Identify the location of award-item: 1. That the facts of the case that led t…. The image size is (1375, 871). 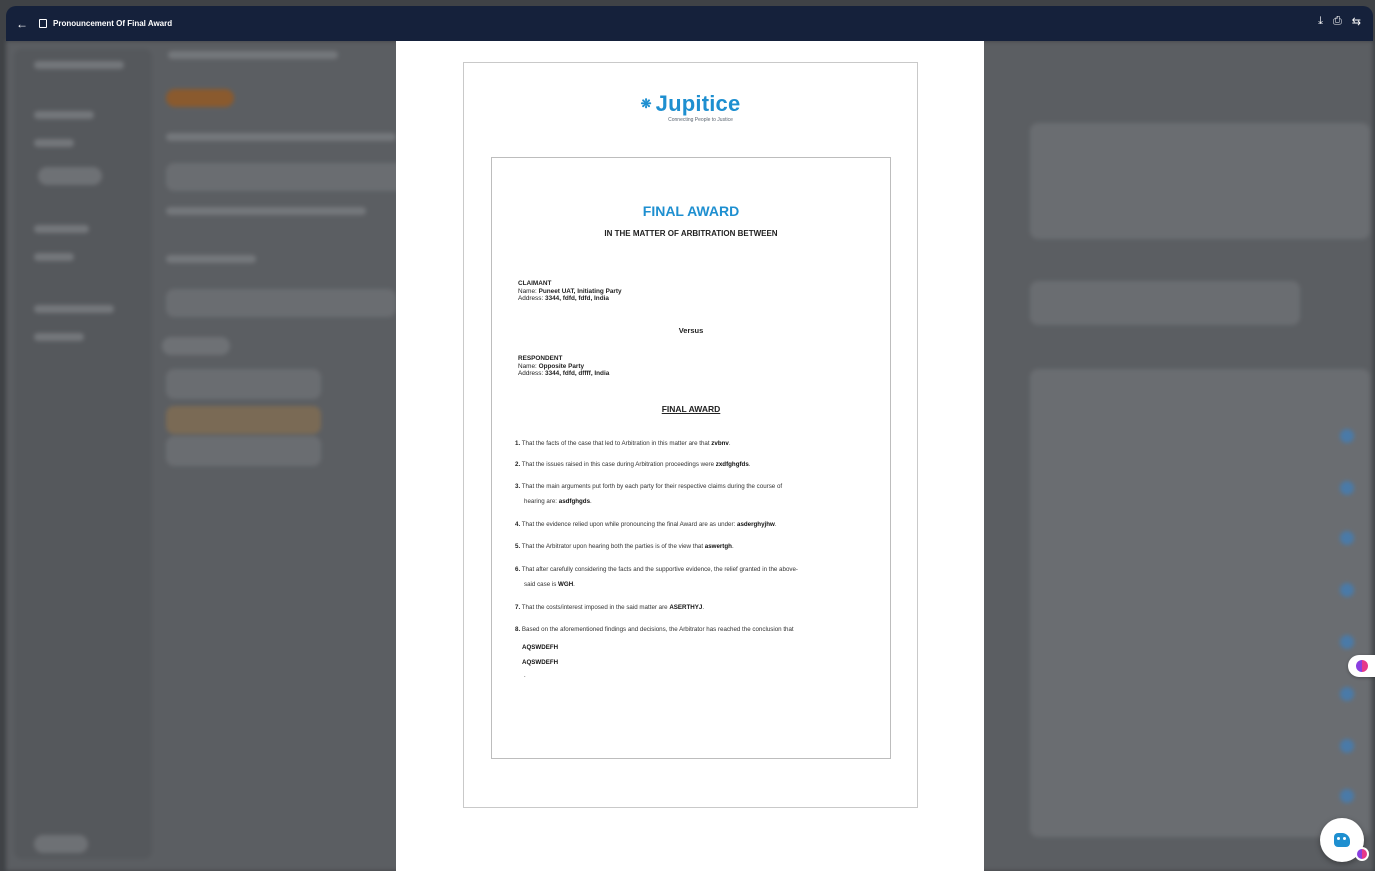
(623, 443).